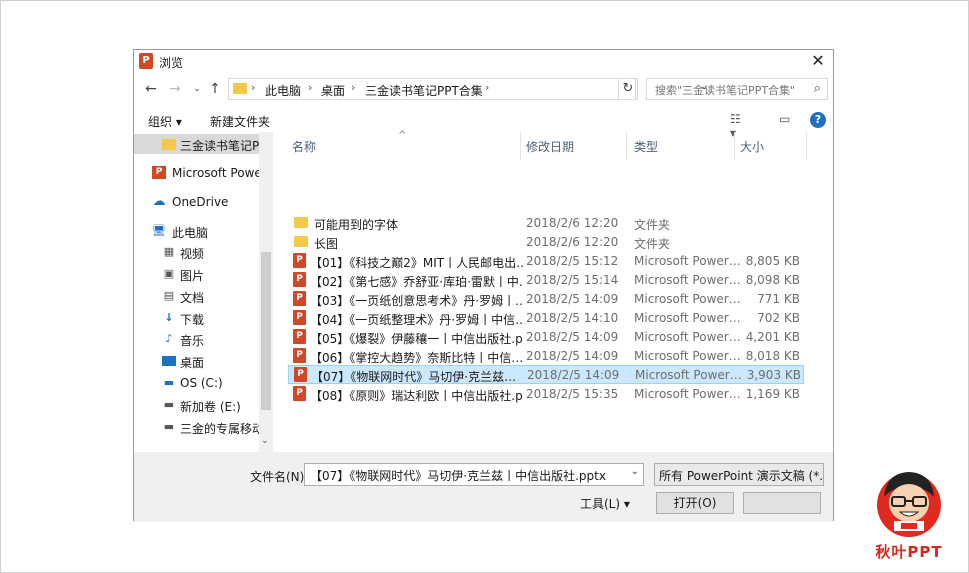  I want to click on breadcrumb-this-pc: 此电脑, so click(283, 90).